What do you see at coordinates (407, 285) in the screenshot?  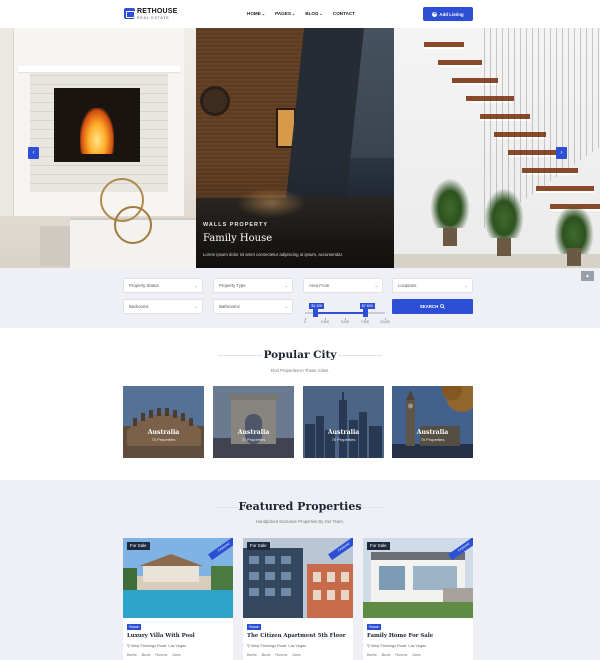 I see `locations-value: Locations` at bounding box center [407, 285].